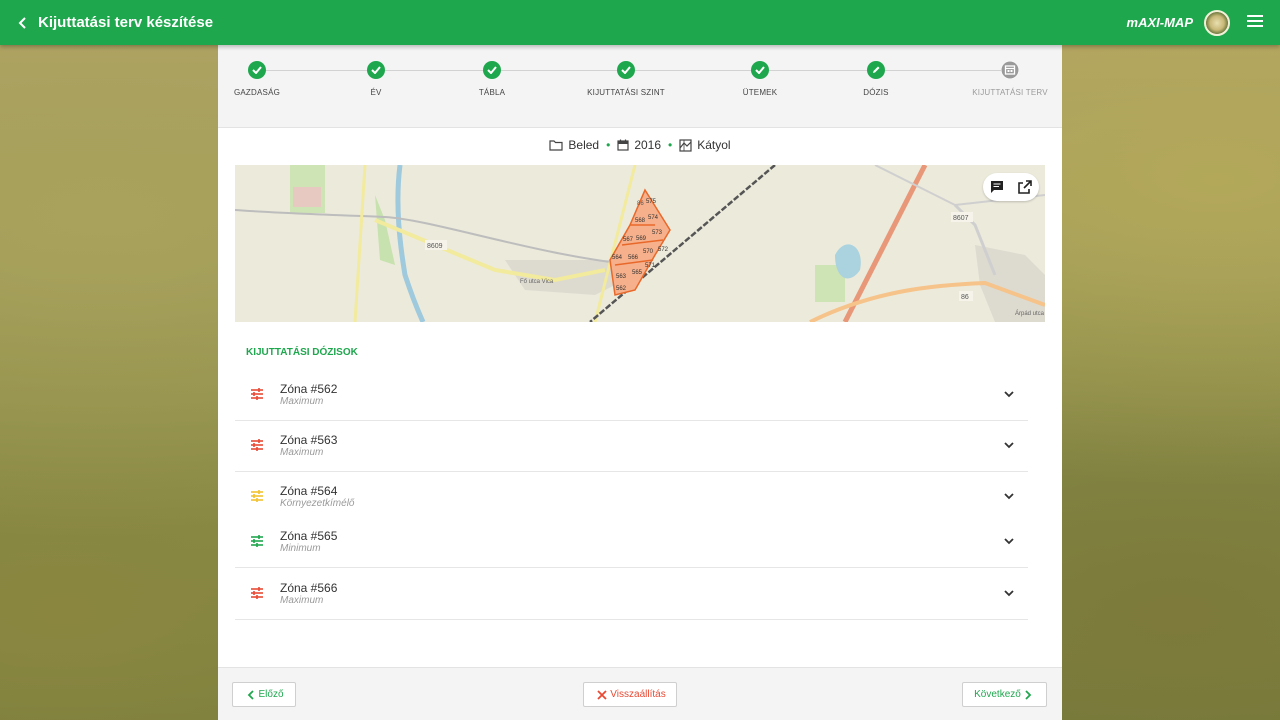 The image size is (1280, 720). Describe the element at coordinates (537, 282) in the screenshot. I see `map-street-label: Fő utca Vica` at that location.